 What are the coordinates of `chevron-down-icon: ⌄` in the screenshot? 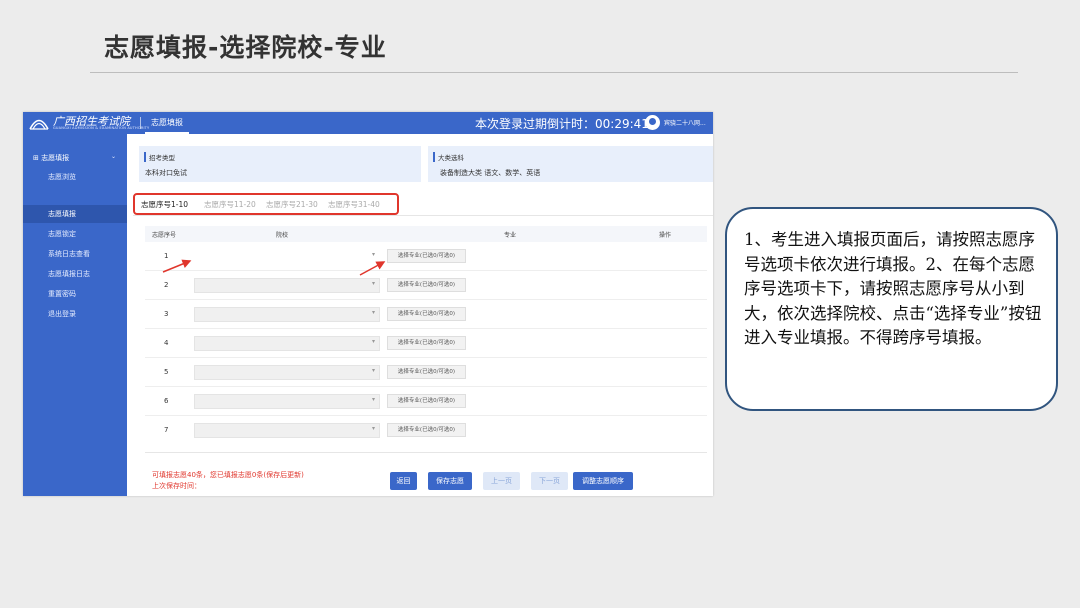 It's located at (114, 156).